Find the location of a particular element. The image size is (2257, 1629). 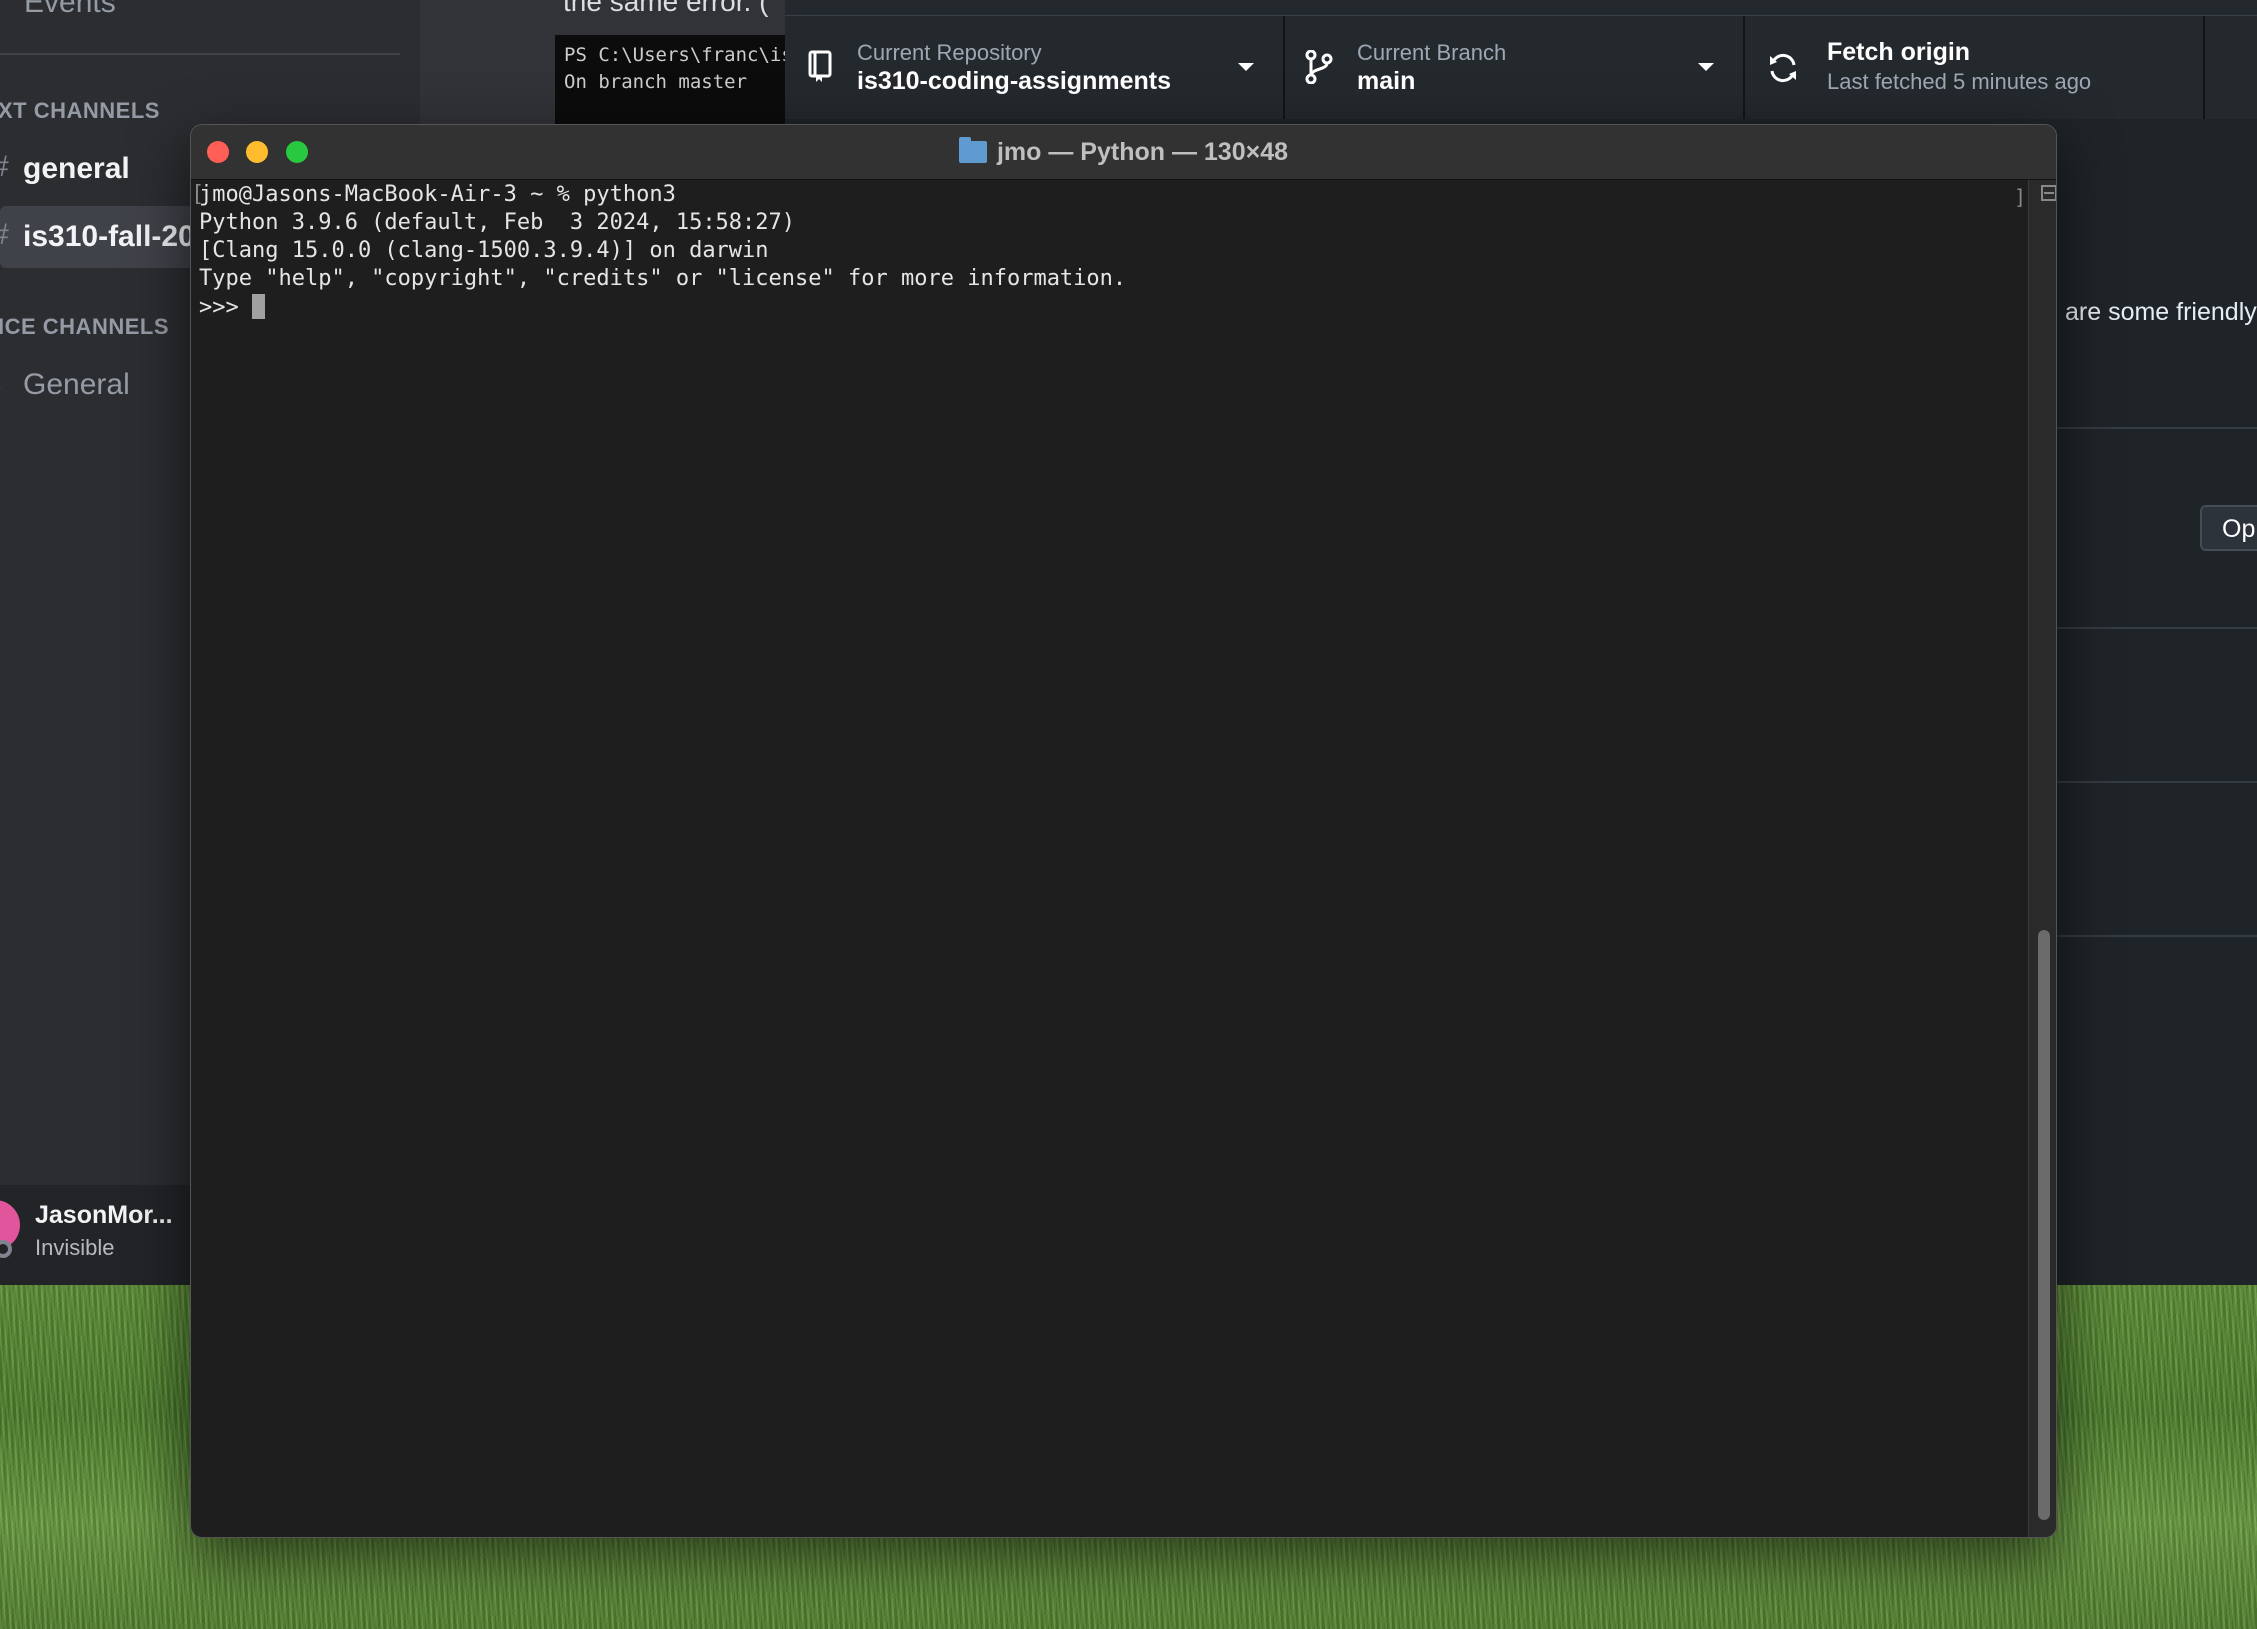

message-text: the same error. ( is located at coordinates (666, 8).